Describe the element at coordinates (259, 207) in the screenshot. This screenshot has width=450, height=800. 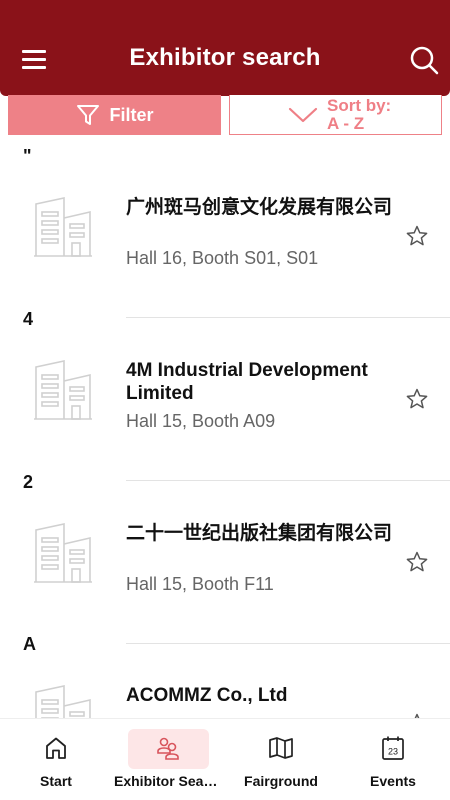
I see `exhibitor-name: 广州斑马创意文化发展有限公司` at that location.